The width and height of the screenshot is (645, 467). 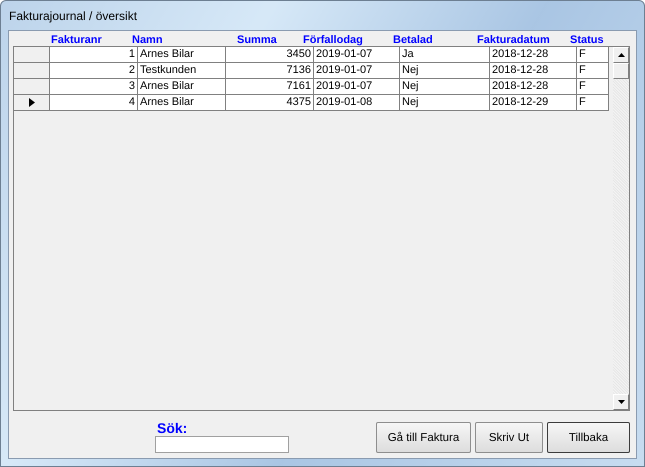 I want to click on action-button: Gå till Faktura, so click(x=423, y=437).